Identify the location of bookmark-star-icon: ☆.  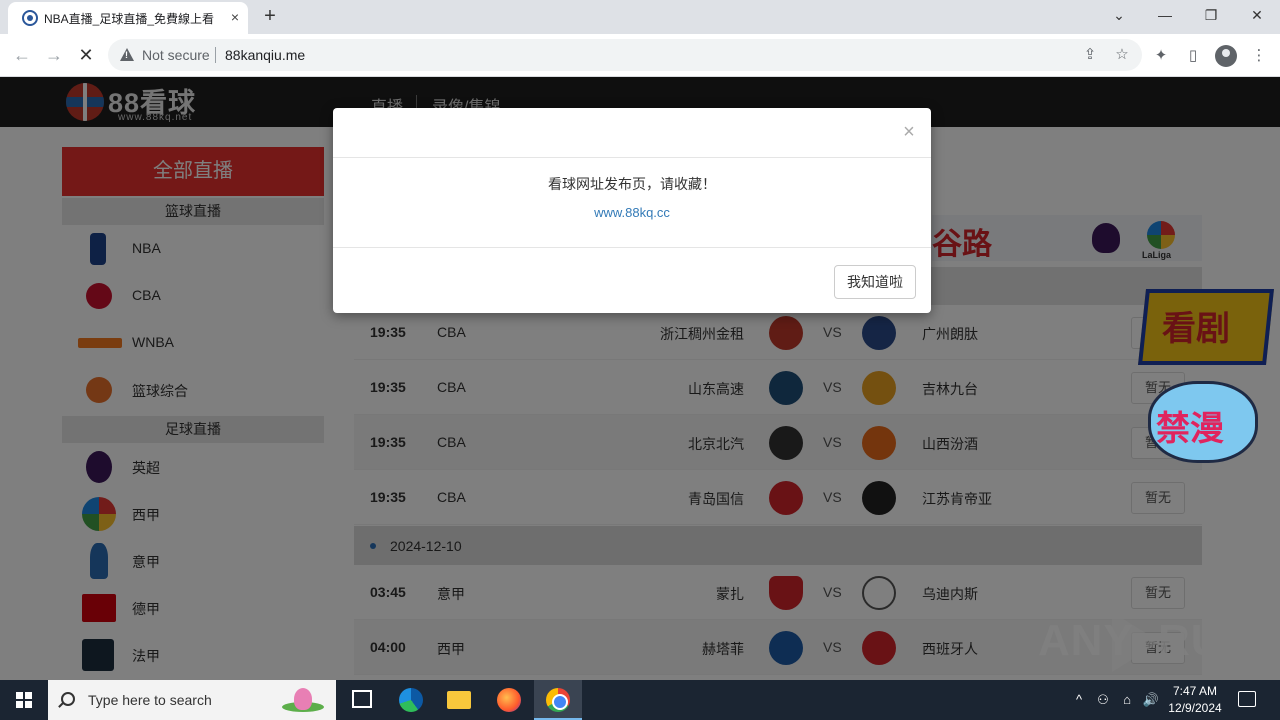
(1122, 55).